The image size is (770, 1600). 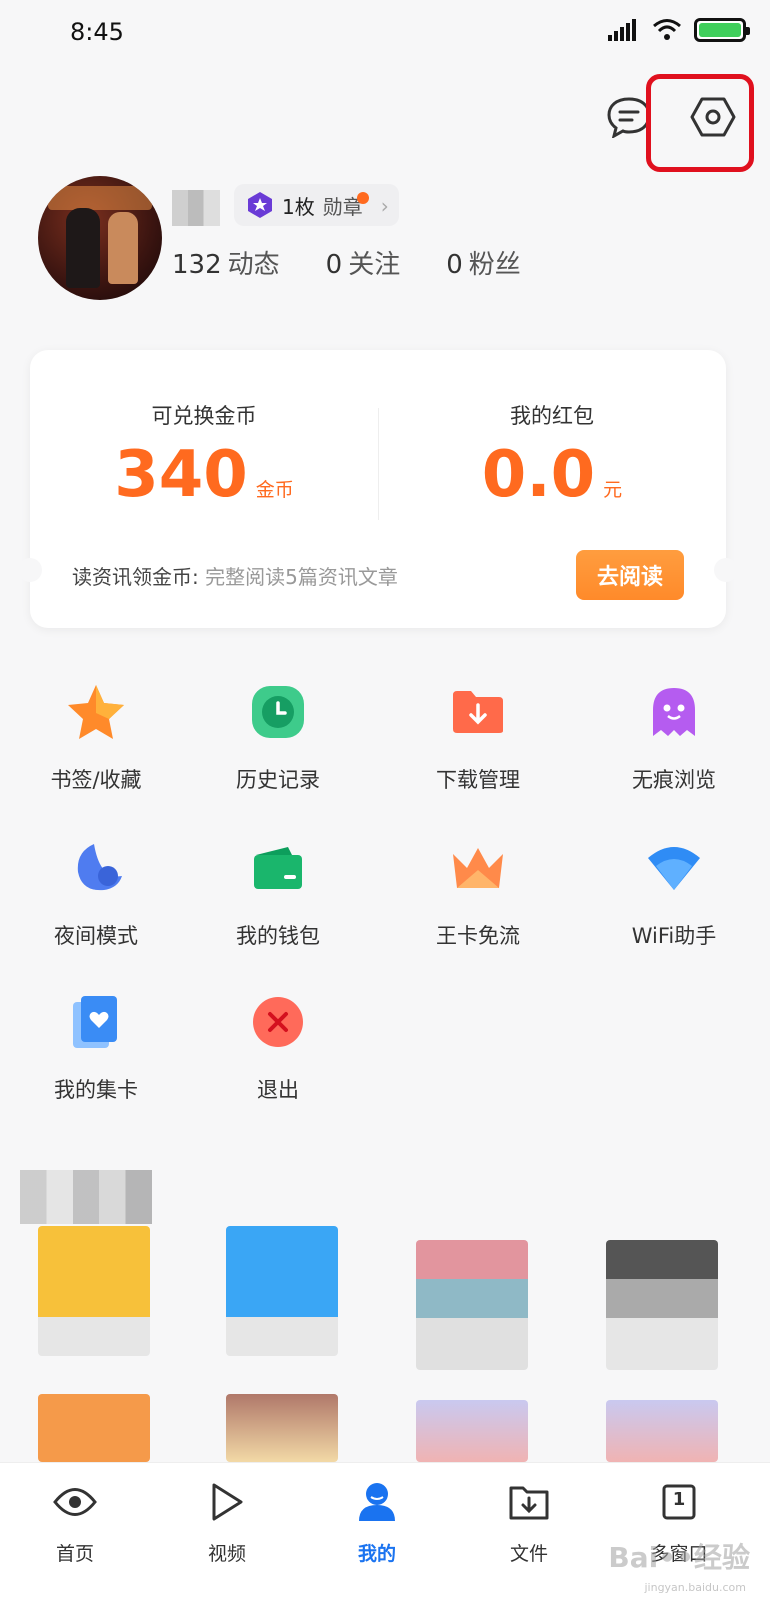 What do you see at coordinates (700, 123) in the screenshot?
I see `settings-highlight-box` at bounding box center [700, 123].